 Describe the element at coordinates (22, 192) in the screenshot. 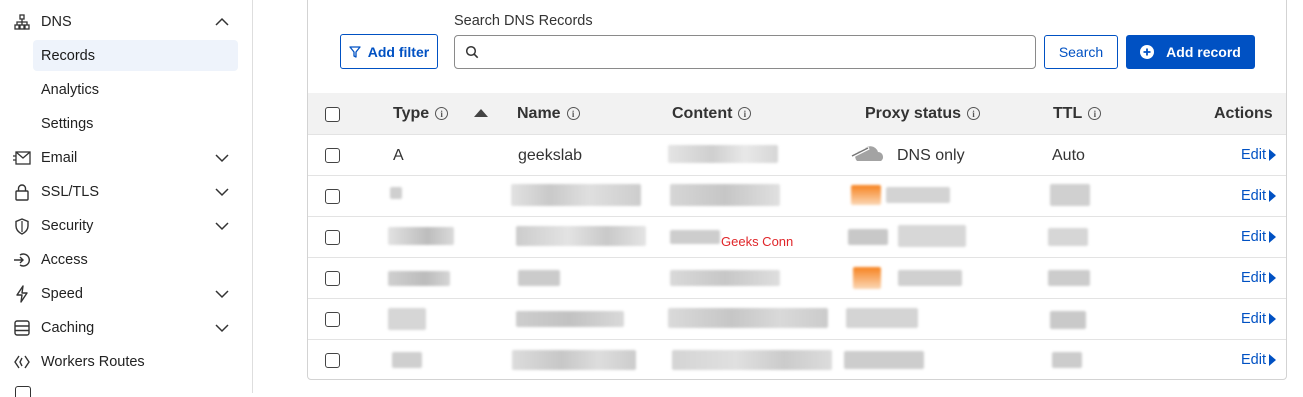

I see `lock-icon` at that location.